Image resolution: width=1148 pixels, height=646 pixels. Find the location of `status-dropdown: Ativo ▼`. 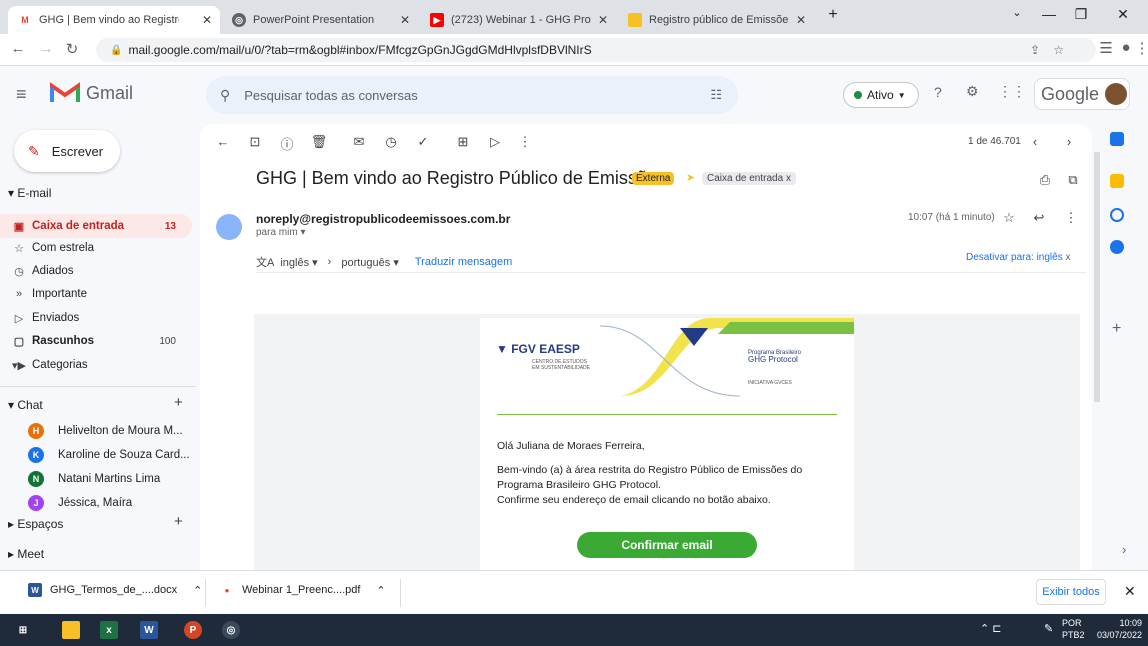

status-dropdown: Ativo ▼ is located at coordinates (881, 95).